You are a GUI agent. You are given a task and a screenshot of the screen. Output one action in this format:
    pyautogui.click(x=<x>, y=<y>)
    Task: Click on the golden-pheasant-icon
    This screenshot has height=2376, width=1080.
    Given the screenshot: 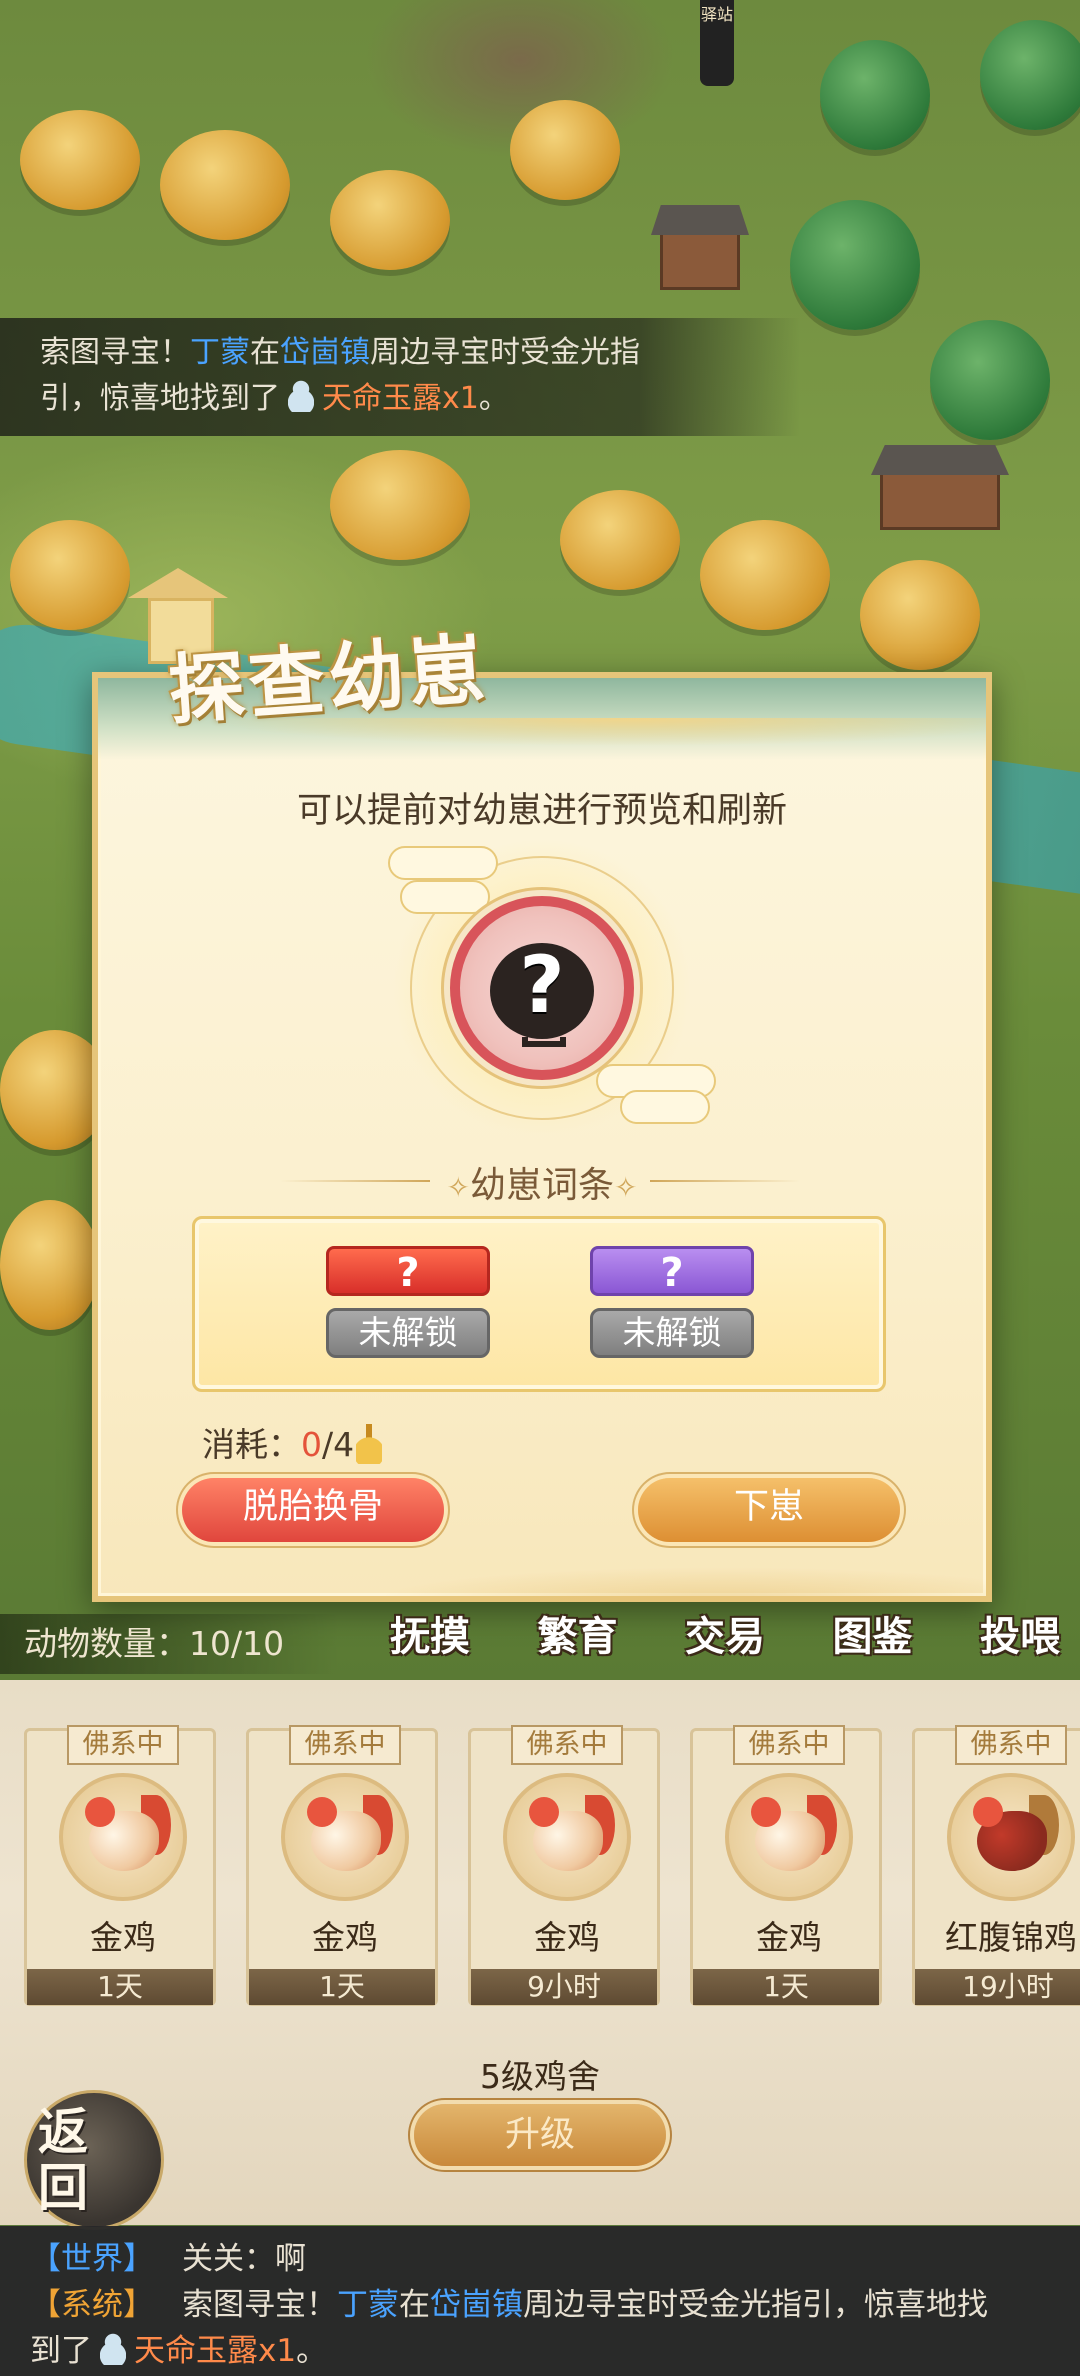 What is the action you would take?
    pyautogui.click(x=1011, y=1837)
    